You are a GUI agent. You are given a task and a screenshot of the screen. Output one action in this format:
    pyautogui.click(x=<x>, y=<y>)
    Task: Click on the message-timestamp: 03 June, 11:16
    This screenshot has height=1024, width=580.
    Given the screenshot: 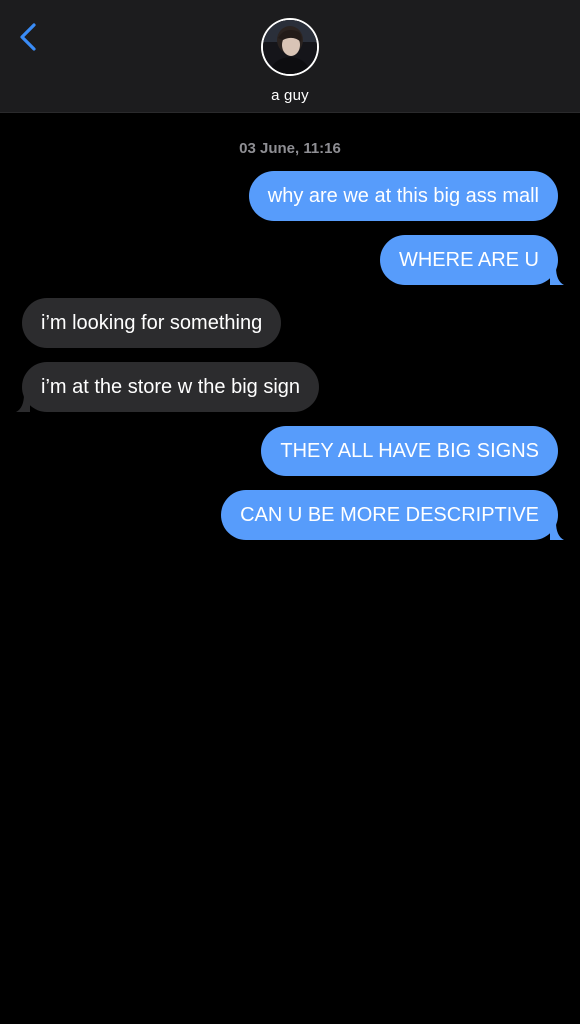 What is the action you would take?
    pyautogui.click(x=290, y=148)
    